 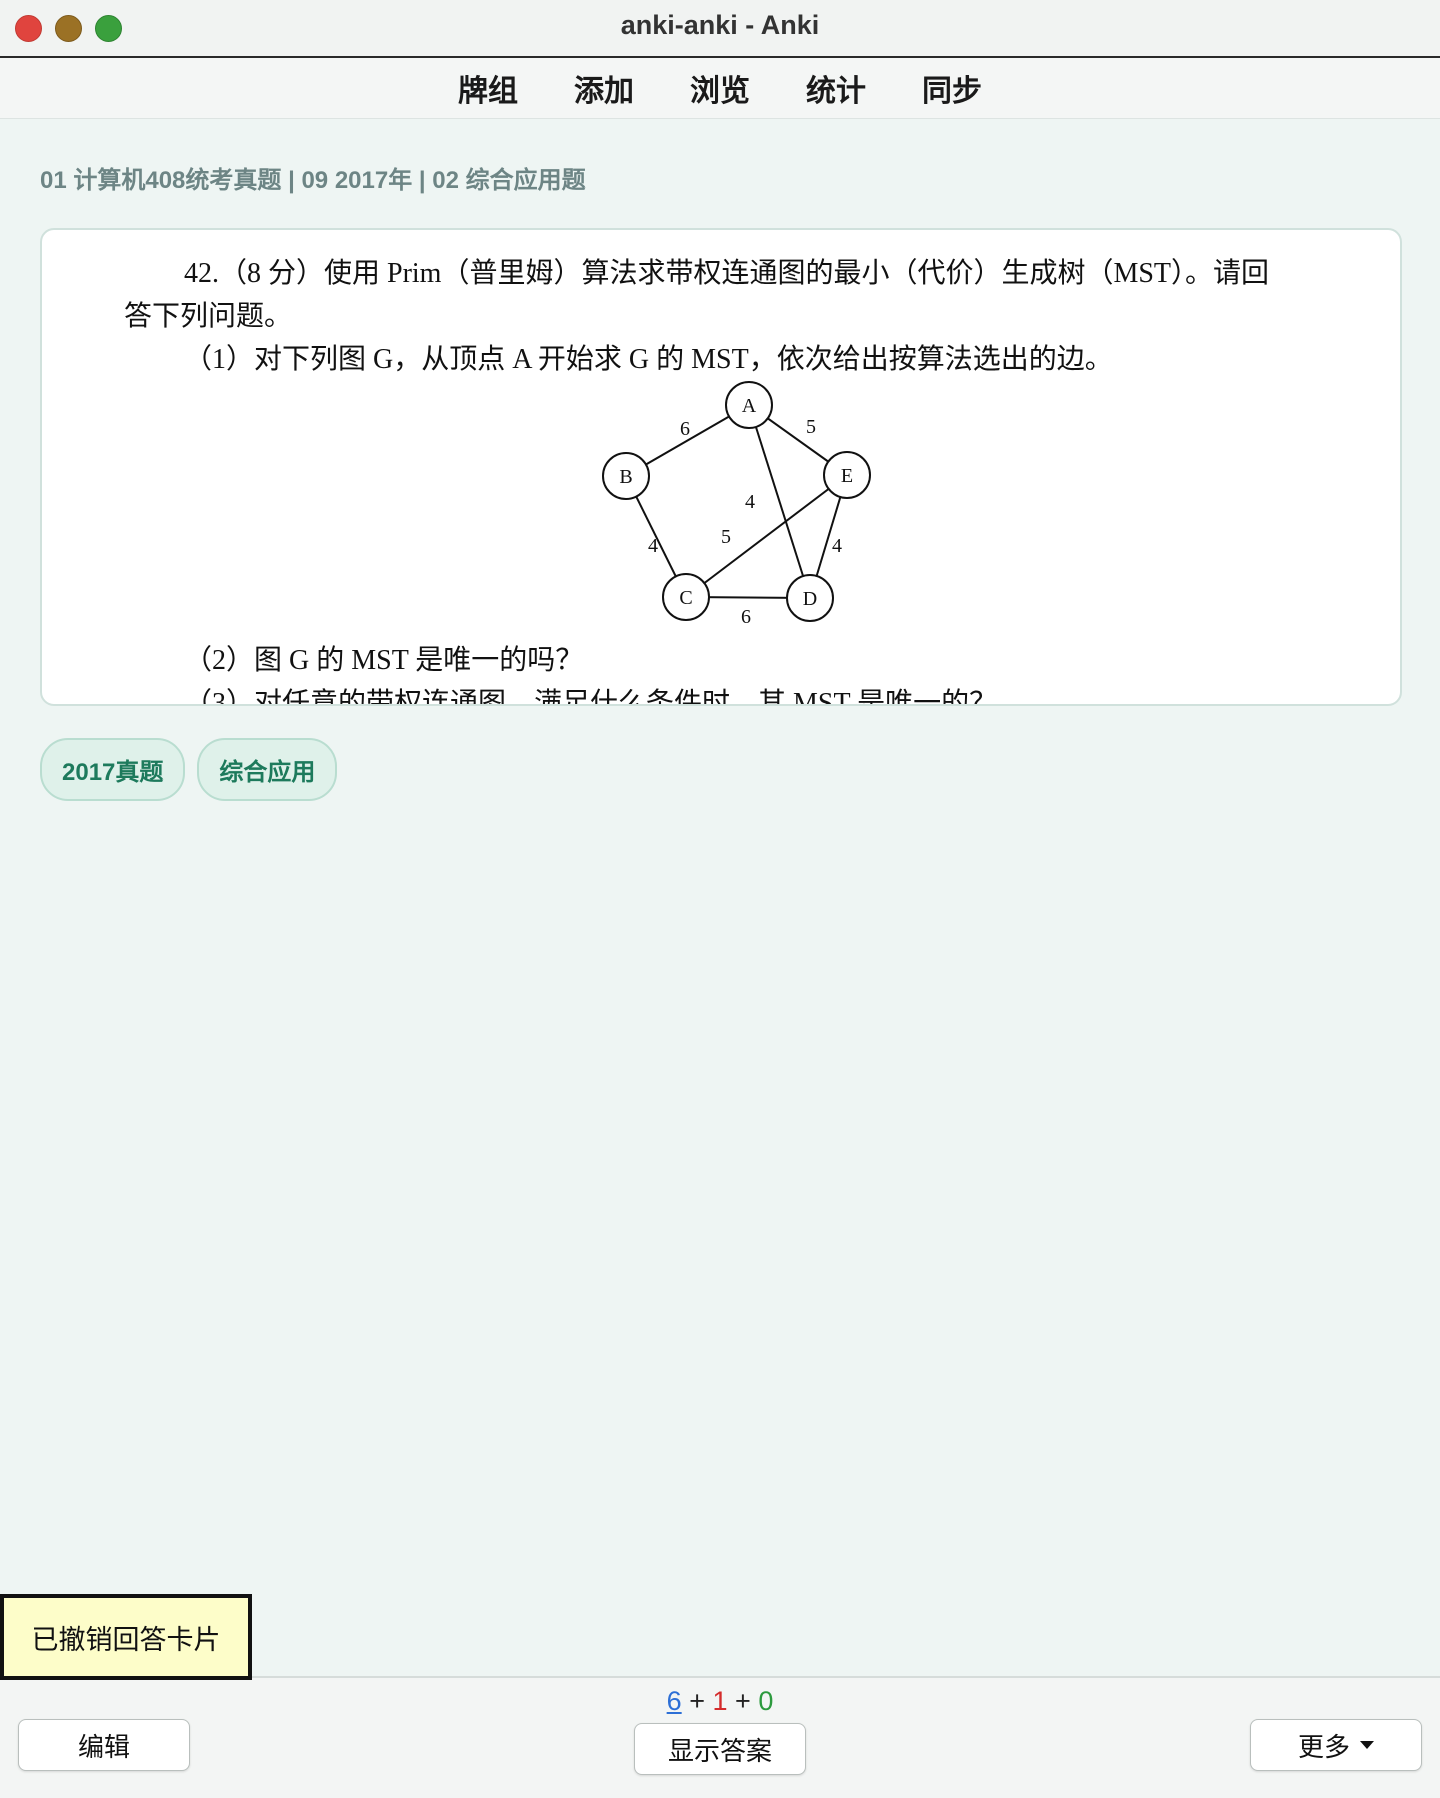 What do you see at coordinates (685, 598) in the screenshot?
I see `node-c-label: C` at bounding box center [685, 598].